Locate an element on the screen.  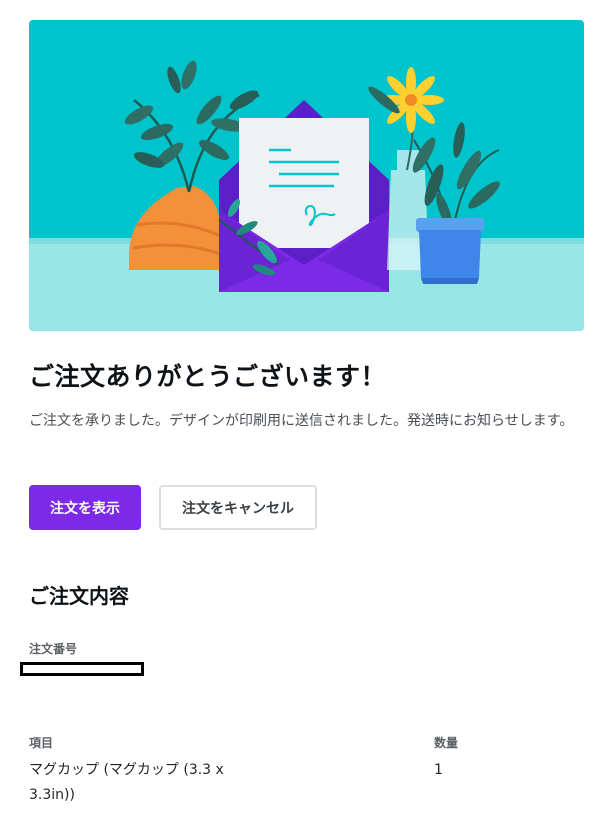
item-quantity: 1 is located at coordinates (438, 770).